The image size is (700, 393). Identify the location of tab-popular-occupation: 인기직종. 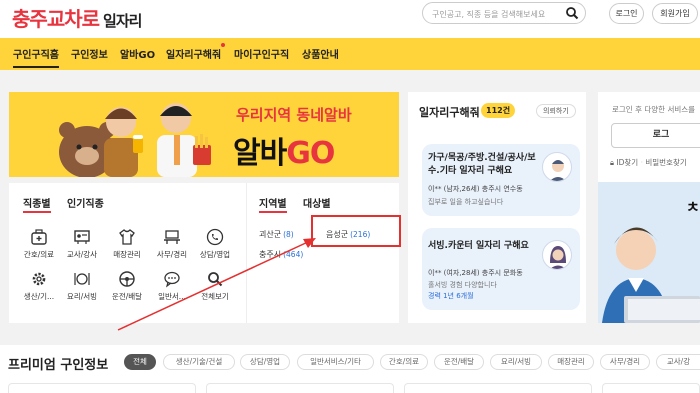
(85, 202).